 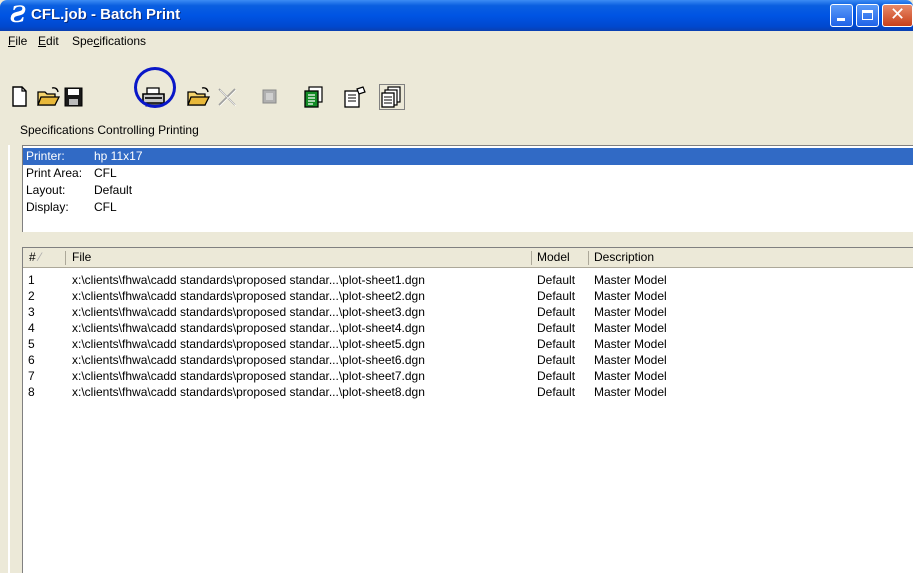 I want to click on minimize-button, so click(x=841, y=15).